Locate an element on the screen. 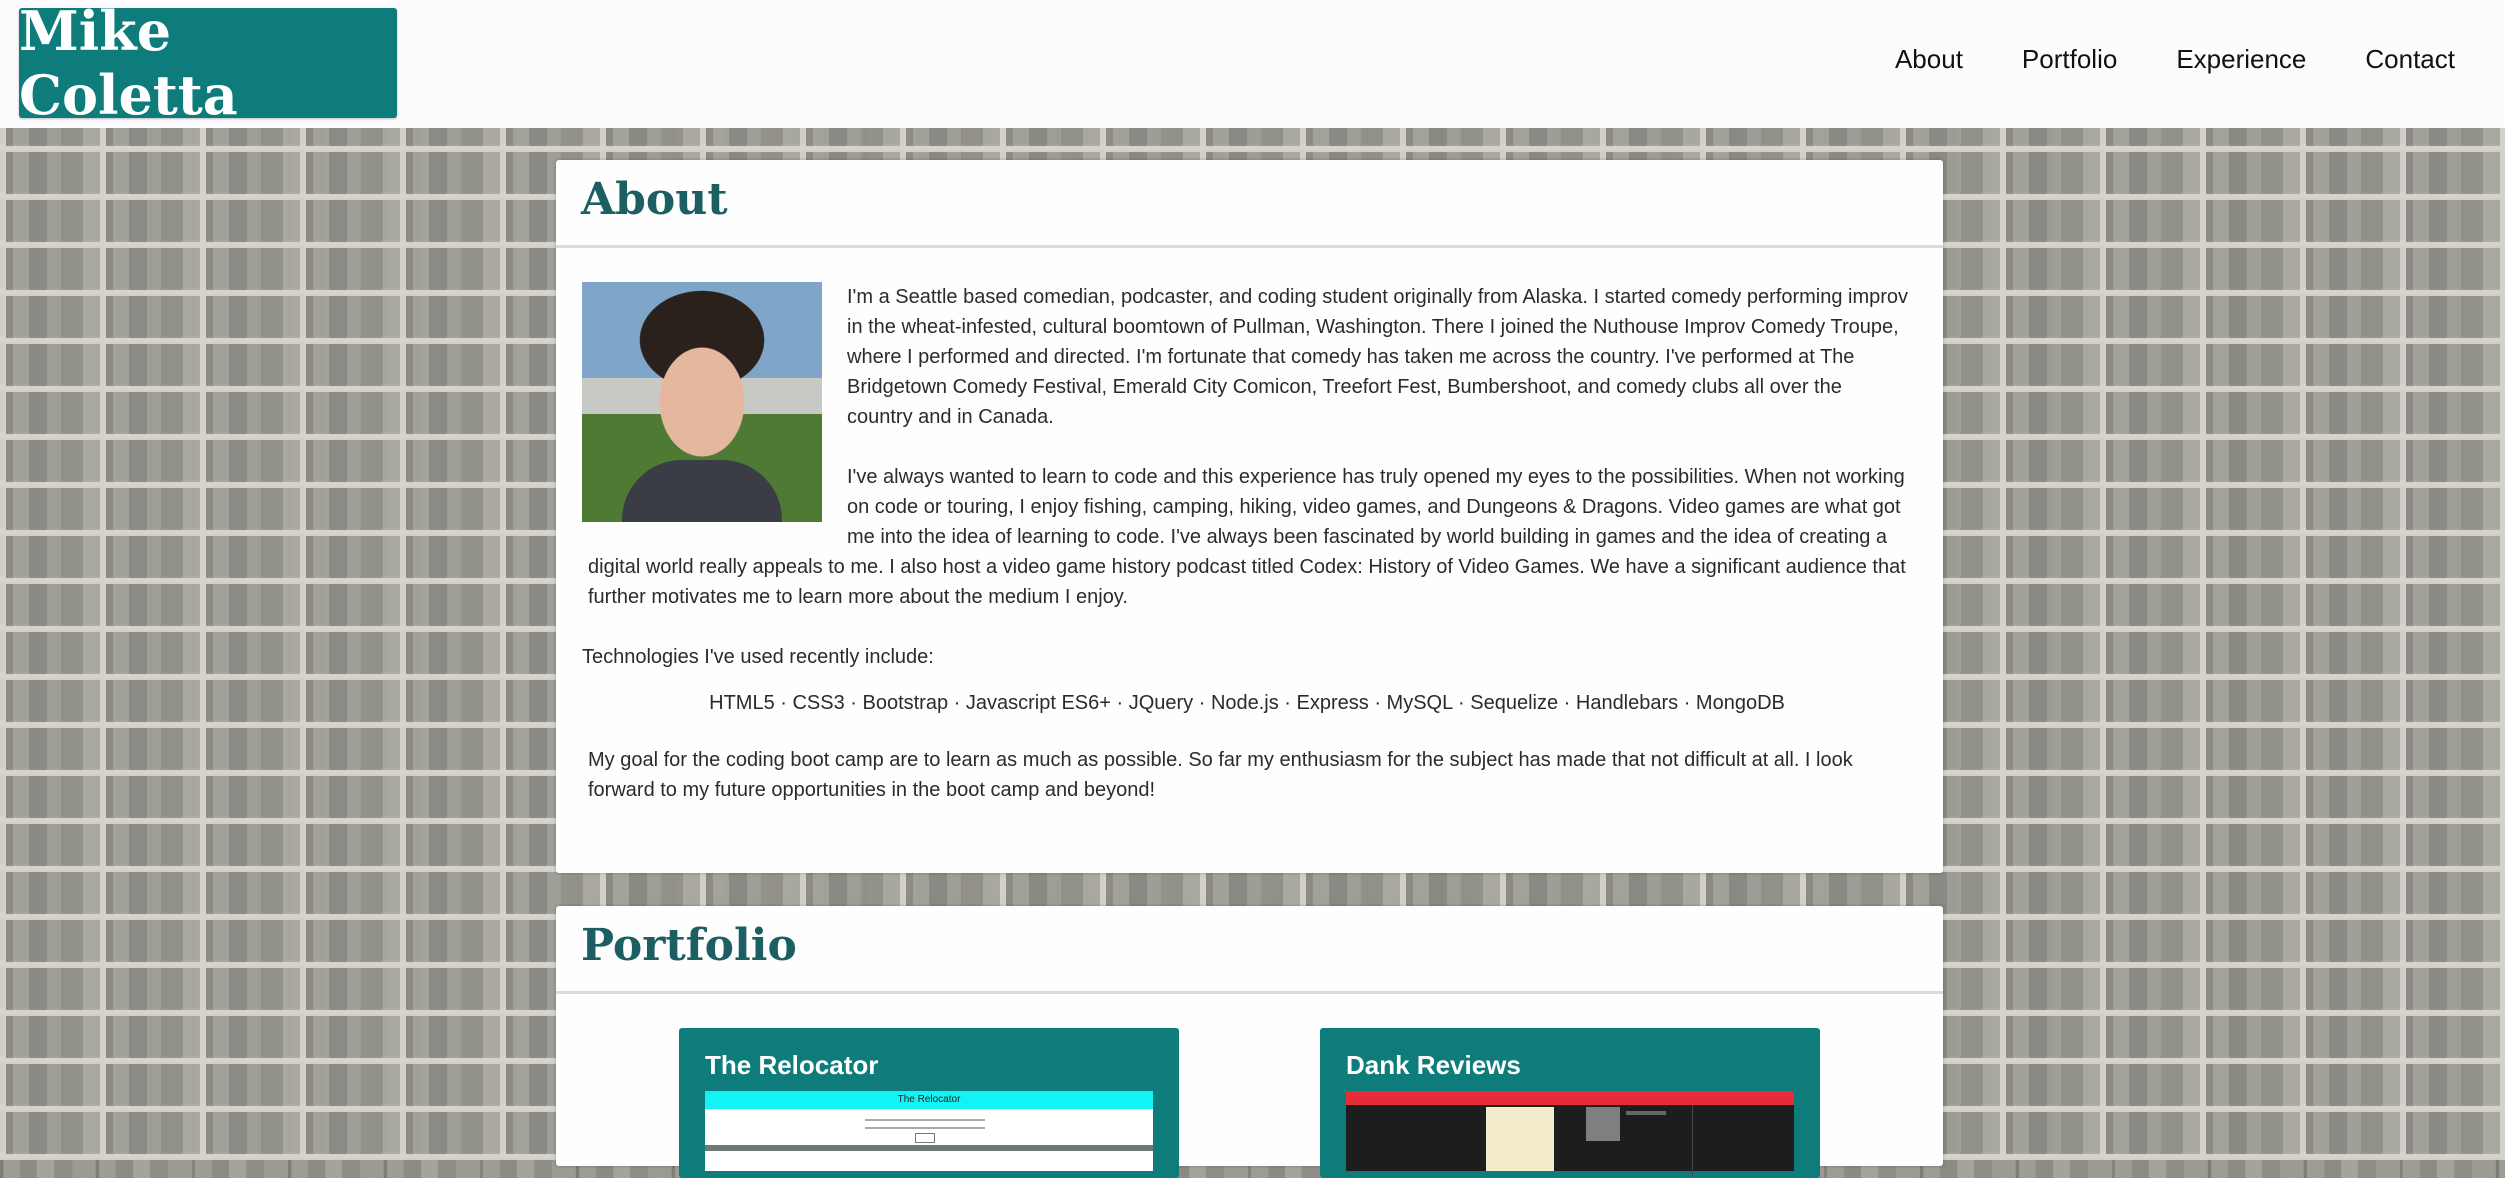 The width and height of the screenshot is (2505, 1178). nav-portfolio: Portfolio is located at coordinates (2069, 59).